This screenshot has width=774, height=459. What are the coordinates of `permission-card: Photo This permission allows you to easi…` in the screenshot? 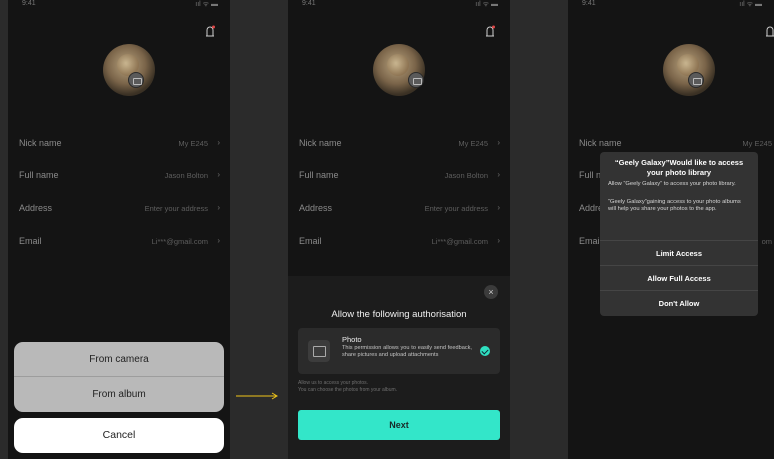 It's located at (399, 351).